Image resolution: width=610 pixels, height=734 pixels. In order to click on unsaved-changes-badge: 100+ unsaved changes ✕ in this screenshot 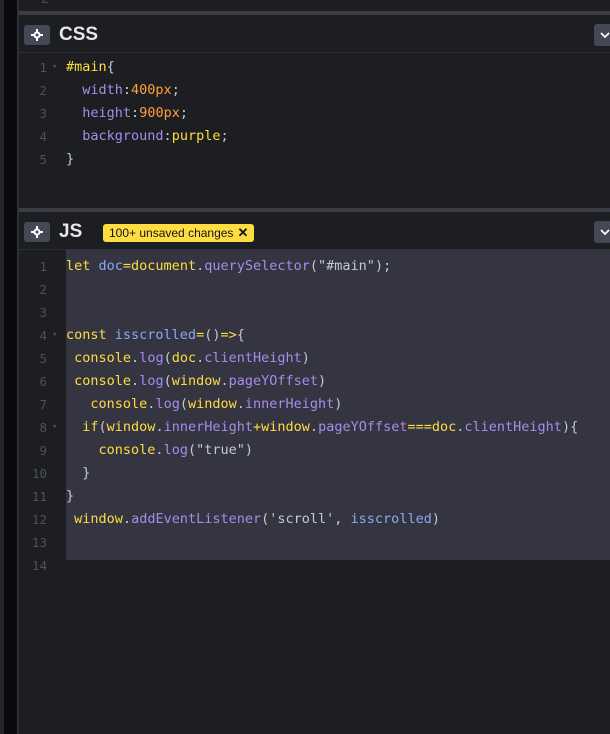, I will do `click(179, 233)`.